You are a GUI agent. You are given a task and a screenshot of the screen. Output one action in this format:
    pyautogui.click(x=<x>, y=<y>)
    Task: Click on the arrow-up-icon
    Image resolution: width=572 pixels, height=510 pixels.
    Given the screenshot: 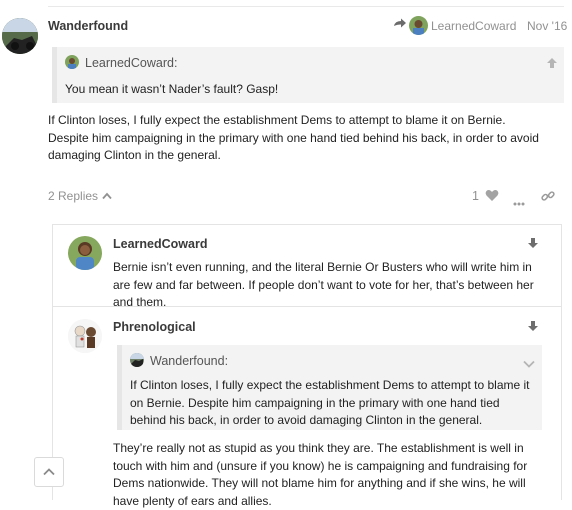 What is the action you would take?
    pyautogui.click(x=552, y=62)
    